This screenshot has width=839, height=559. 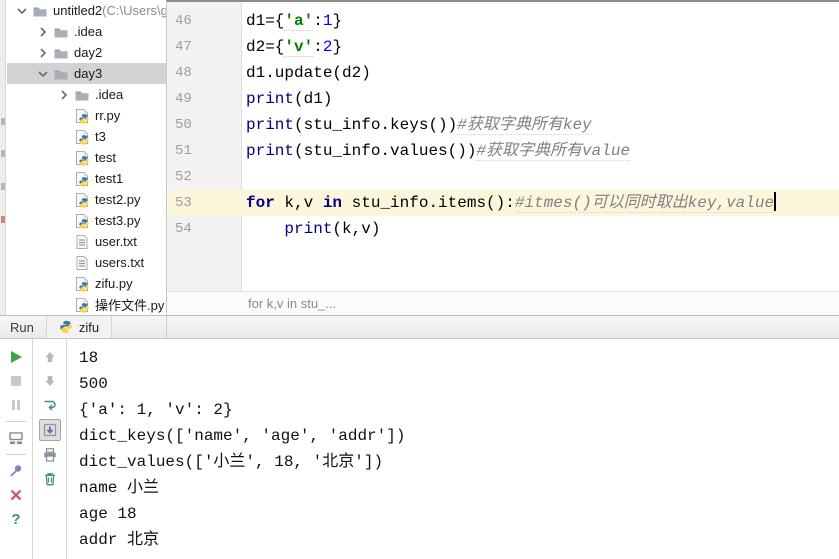 I want to click on tree-item-label: users.txt, so click(x=120, y=262).